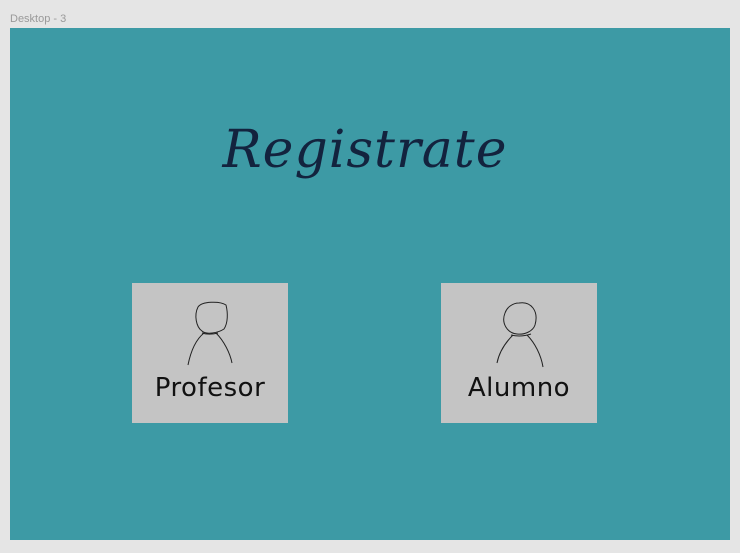 The height and width of the screenshot is (553, 740). Describe the element at coordinates (210, 388) in the screenshot. I see `profesor-label: Profesor` at that location.